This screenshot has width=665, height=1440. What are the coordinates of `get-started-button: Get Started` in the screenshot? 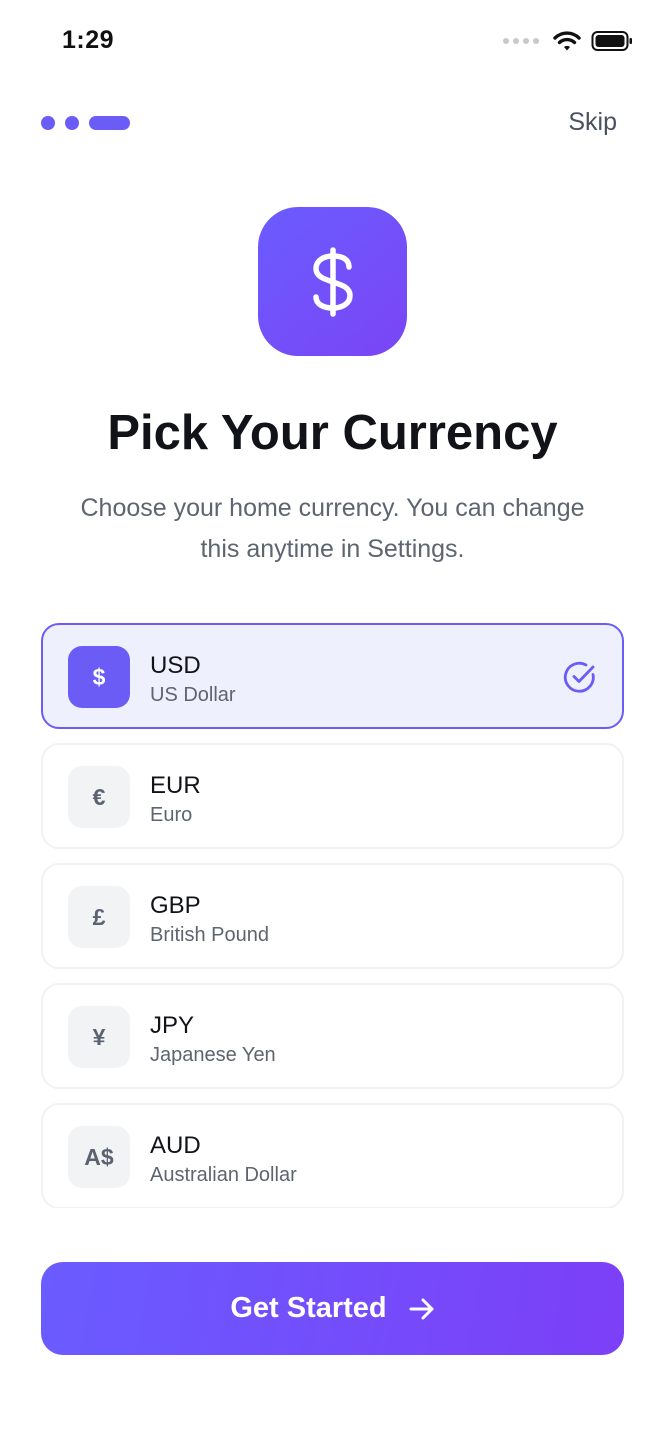 It's located at (332, 1308).